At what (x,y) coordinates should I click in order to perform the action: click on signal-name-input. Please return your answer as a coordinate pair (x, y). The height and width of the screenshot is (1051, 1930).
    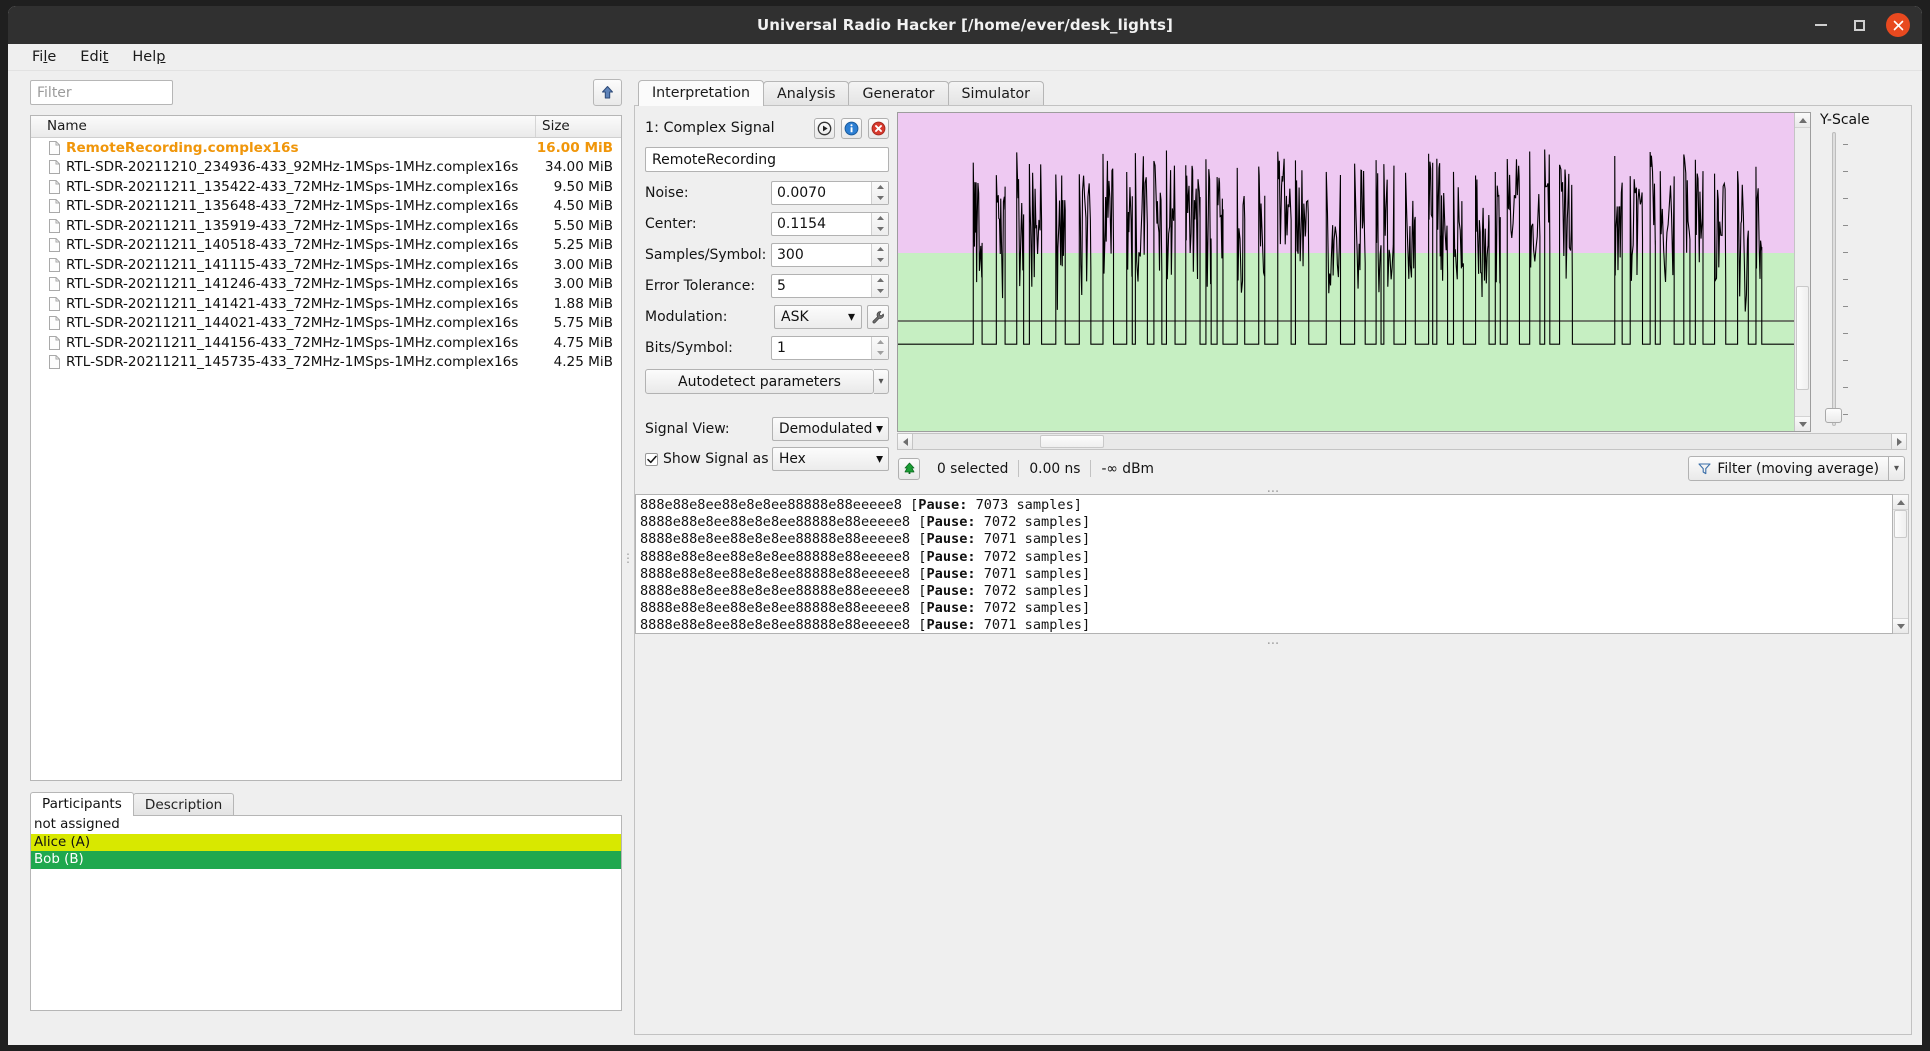
    Looking at the image, I should click on (767, 159).